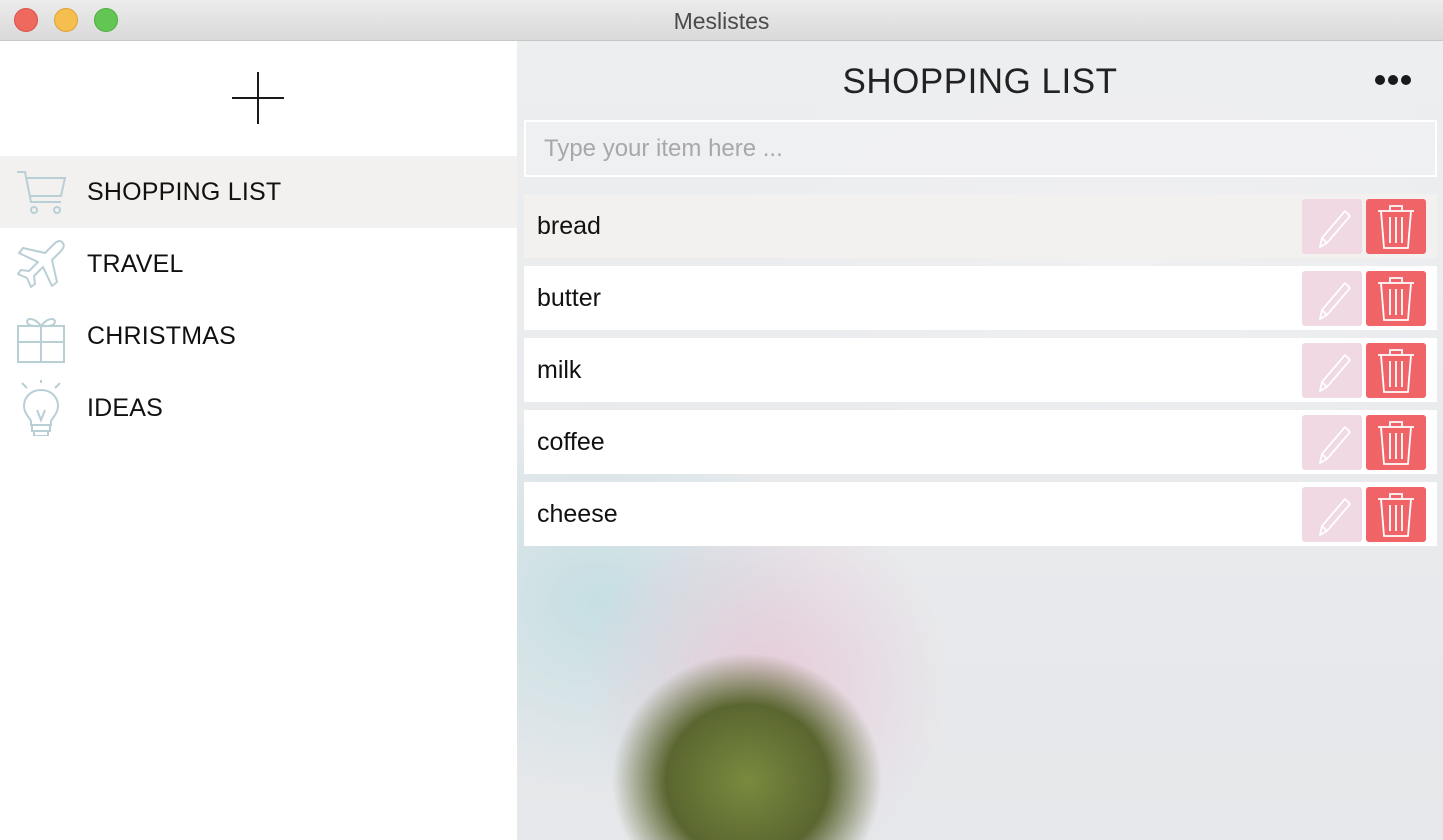 The image size is (1443, 840). I want to click on list-item-text: butter, so click(569, 298).